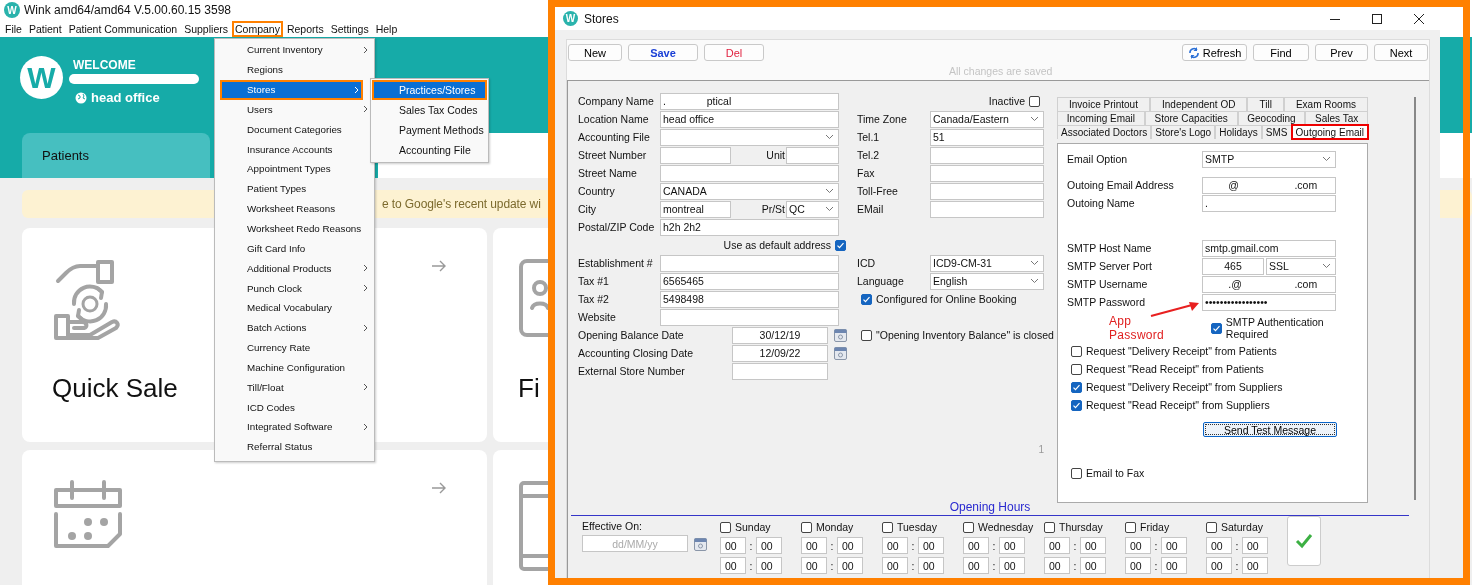 This screenshot has width=1472, height=585. What do you see at coordinates (773, 209) in the screenshot?
I see `field-label: Pr/St` at bounding box center [773, 209].